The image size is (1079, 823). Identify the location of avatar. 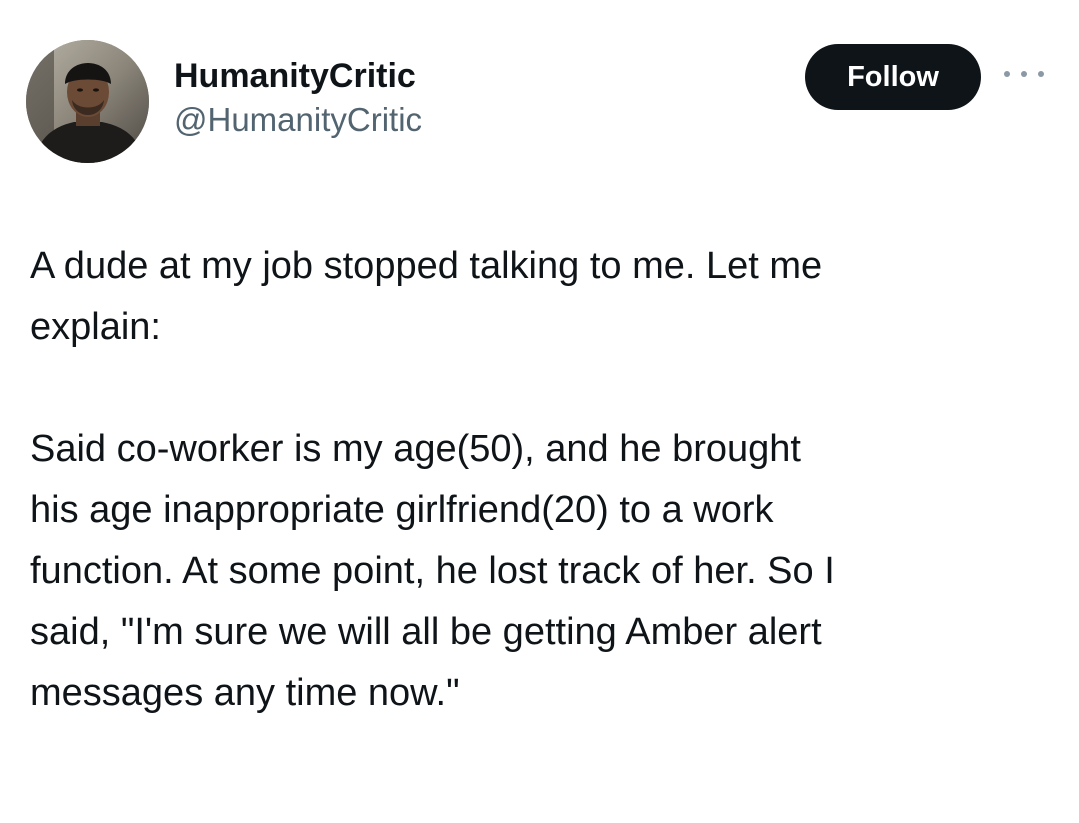
(87, 101).